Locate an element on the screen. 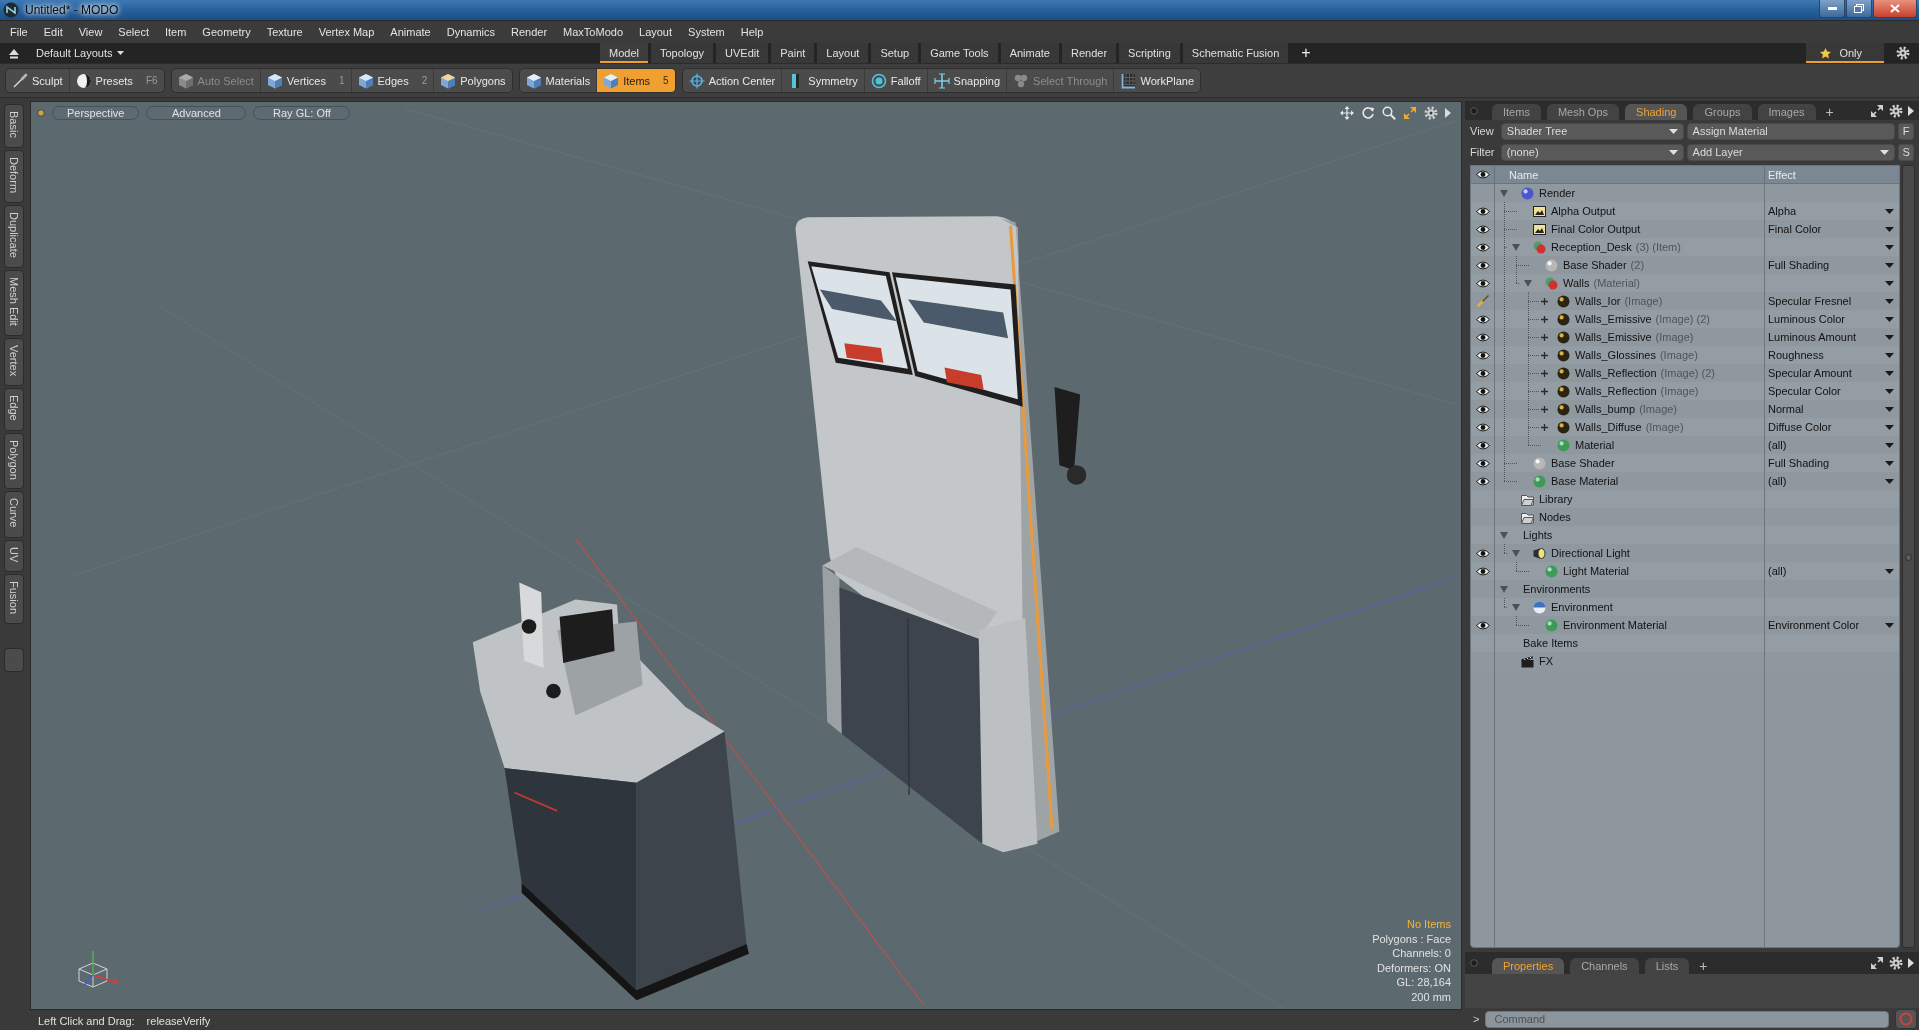  view-dropdown: Shader Tree is located at coordinates (1592, 131).